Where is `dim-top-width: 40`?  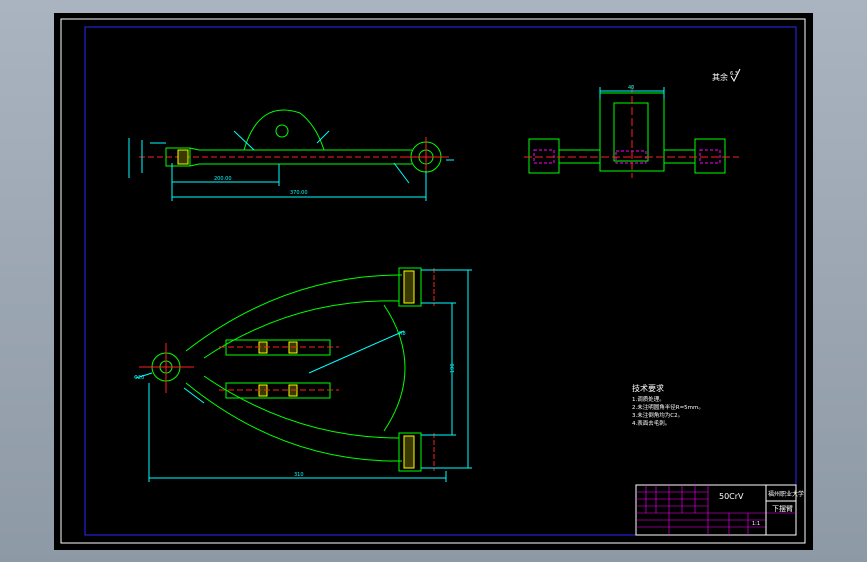 dim-top-width: 40 is located at coordinates (631, 88).